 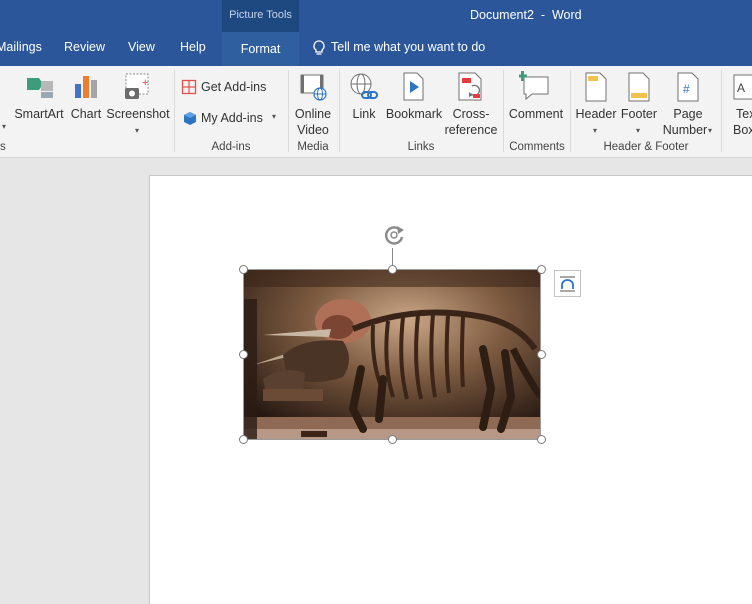 I want to click on lightbulb-icon, so click(x=319, y=47).